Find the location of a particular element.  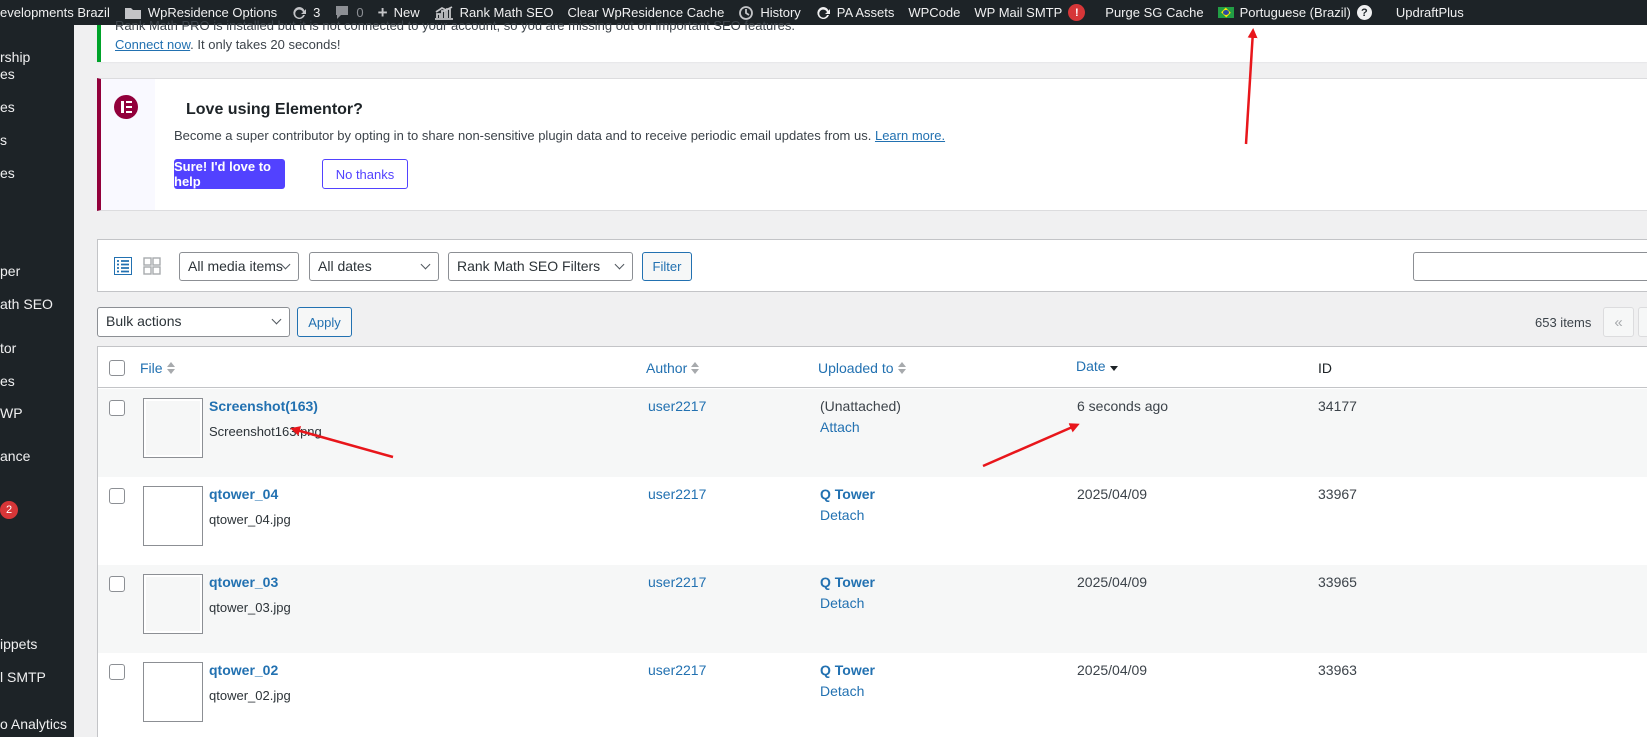

apply-button: Apply is located at coordinates (324, 322).